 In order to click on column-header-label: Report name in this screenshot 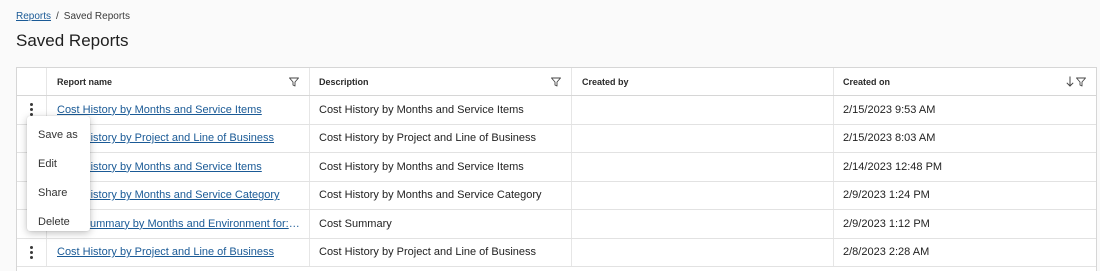, I will do `click(85, 81)`.